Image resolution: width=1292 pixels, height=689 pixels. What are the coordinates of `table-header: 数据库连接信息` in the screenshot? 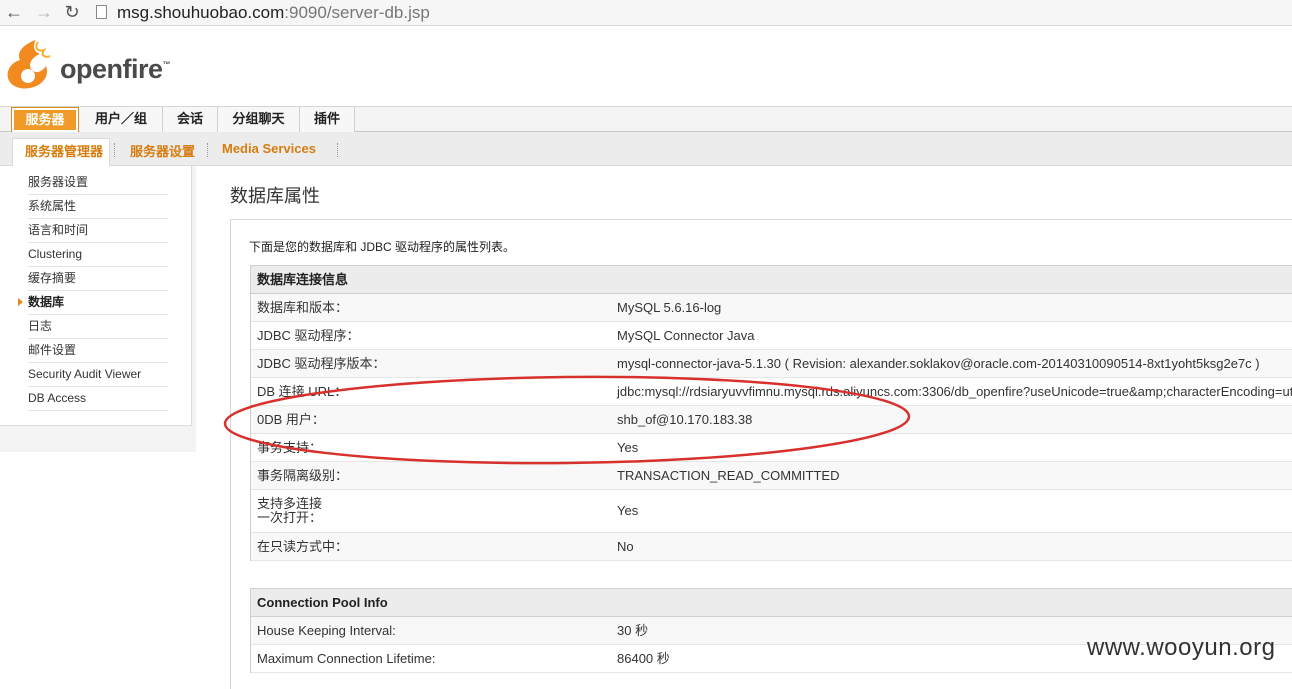 It's located at (771, 279).